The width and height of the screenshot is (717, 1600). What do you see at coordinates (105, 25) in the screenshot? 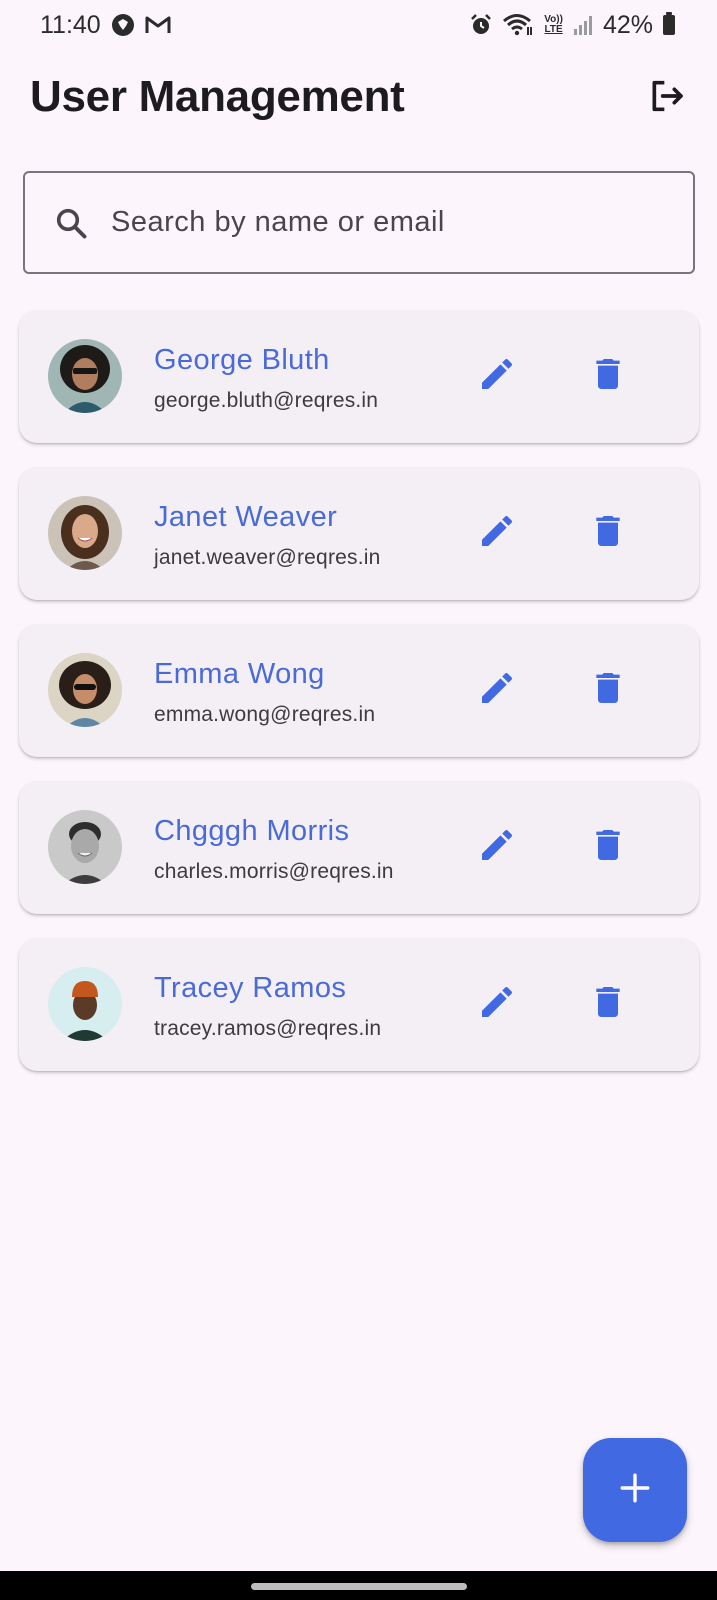
I see `status-bar-left: 11:40` at bounding box center [105, 25].